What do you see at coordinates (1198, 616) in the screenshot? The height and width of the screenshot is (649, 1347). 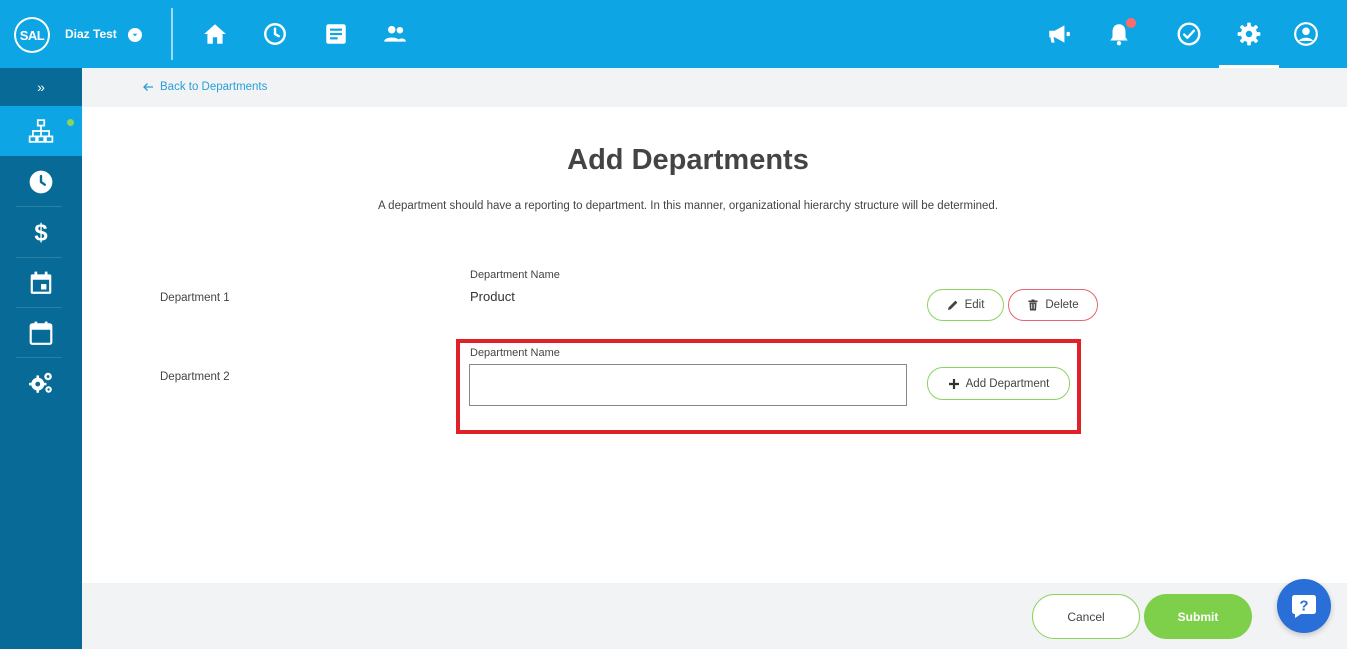 I see `submit-button: Submit` at bounding box center [1198, 616].